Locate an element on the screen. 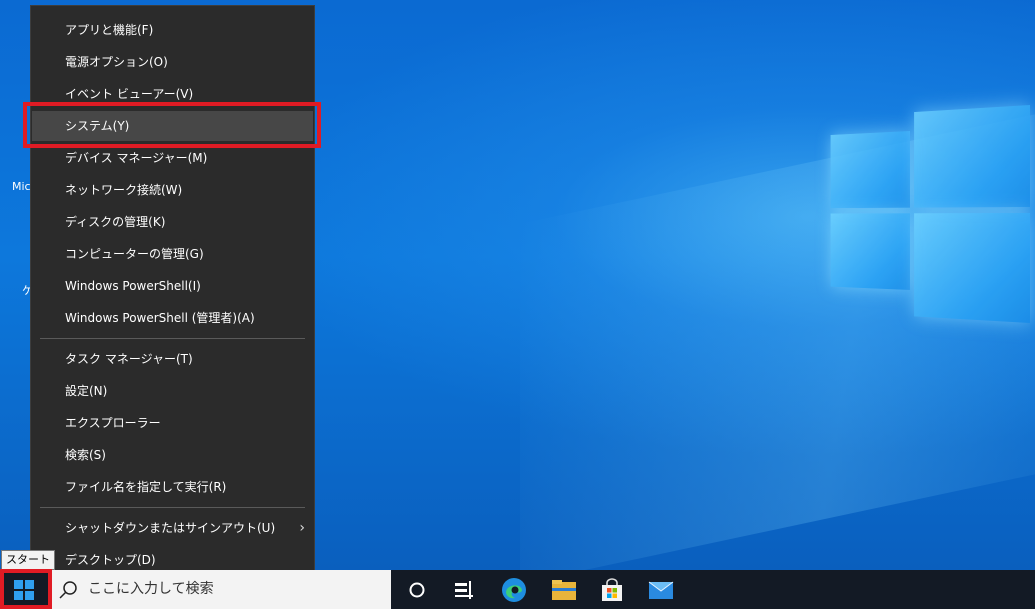 This screenshot has width=1035, height=609. file-explorer-icon is located at coordinates (564, 589).